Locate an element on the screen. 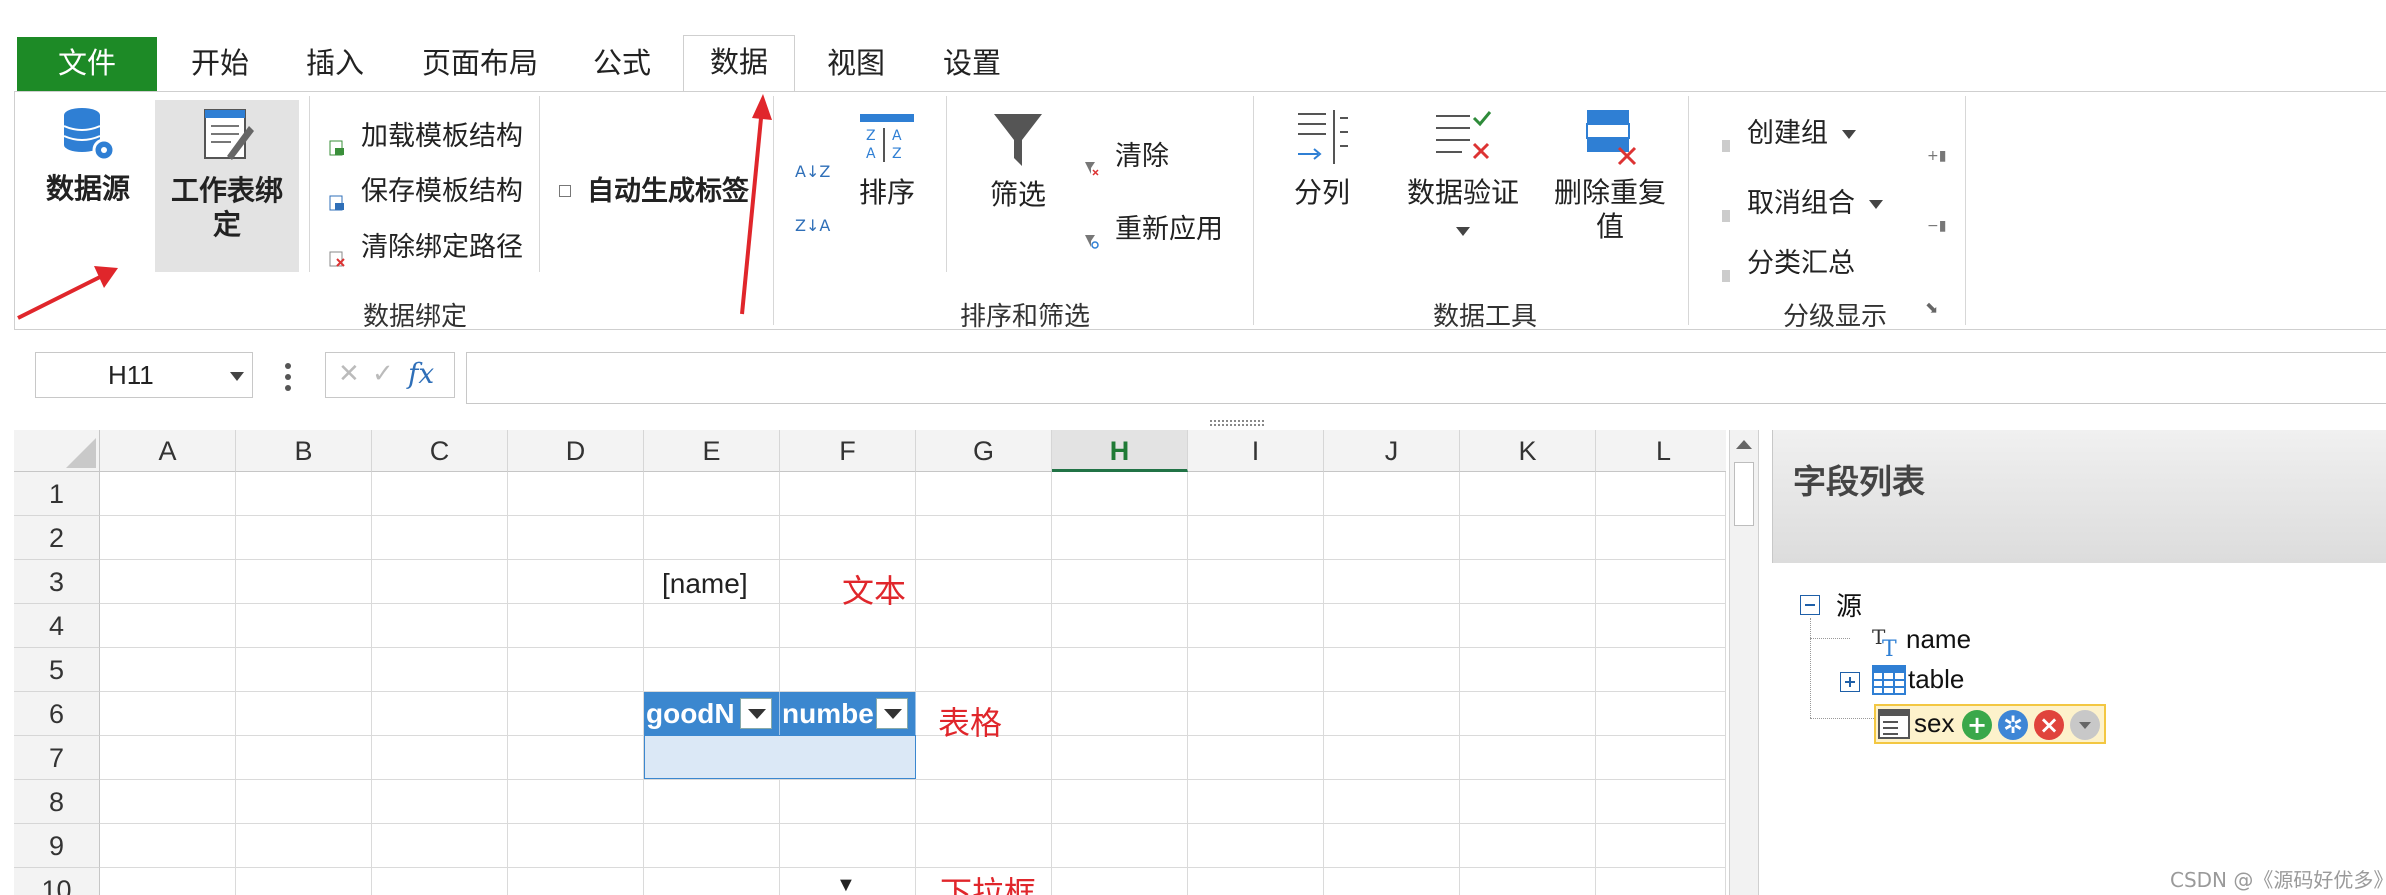 This screenshot has width=2386, height=895. save-template-button: 保存模板结构 is located at coordinates (426, 192).